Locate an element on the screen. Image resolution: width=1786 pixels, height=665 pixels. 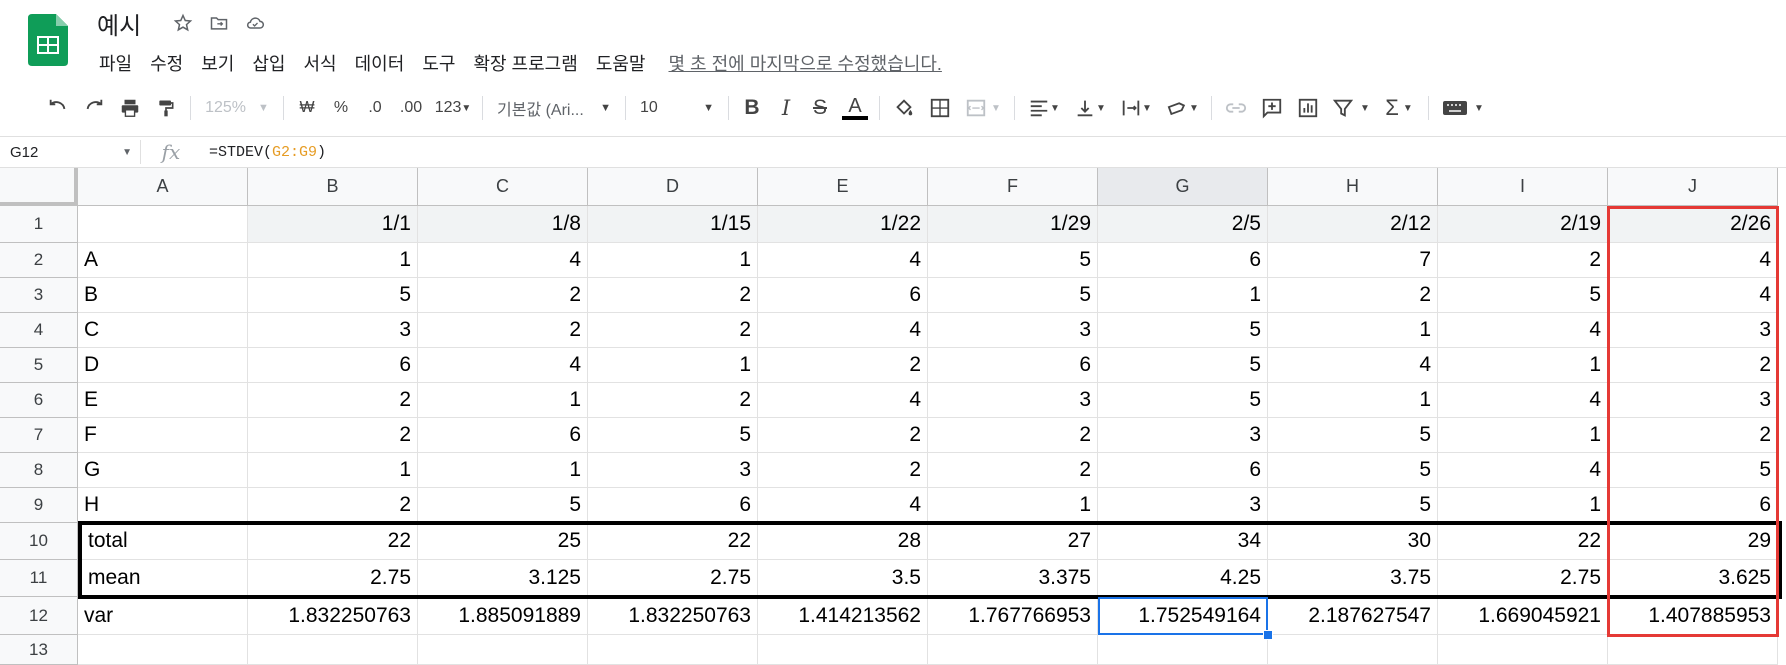
print-icon is located at coordinates (130, 108).